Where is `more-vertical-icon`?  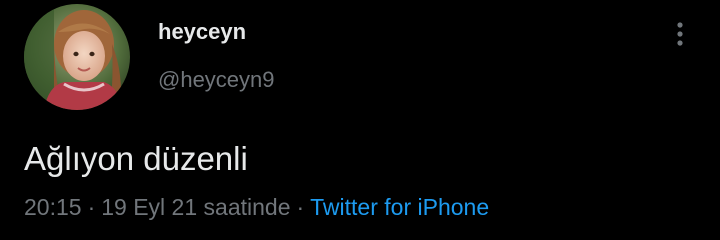
more-vertical-icon is located at coordinates (680, 34).